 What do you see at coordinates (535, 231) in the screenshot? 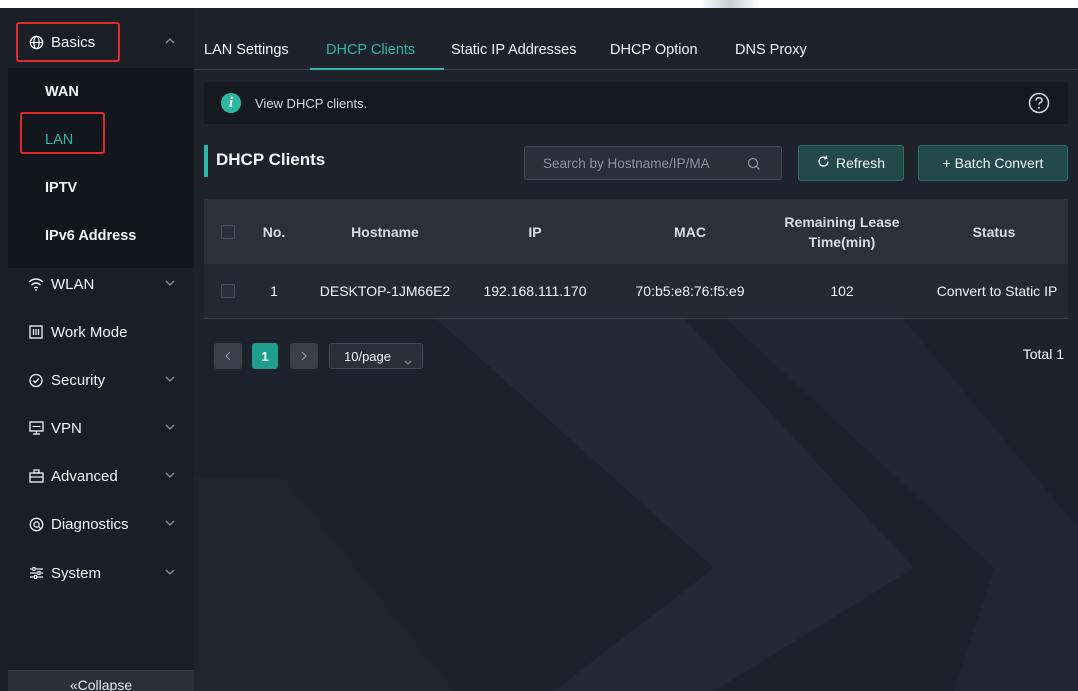
I see `header-ip: IP` at bounding box center [535, 231].